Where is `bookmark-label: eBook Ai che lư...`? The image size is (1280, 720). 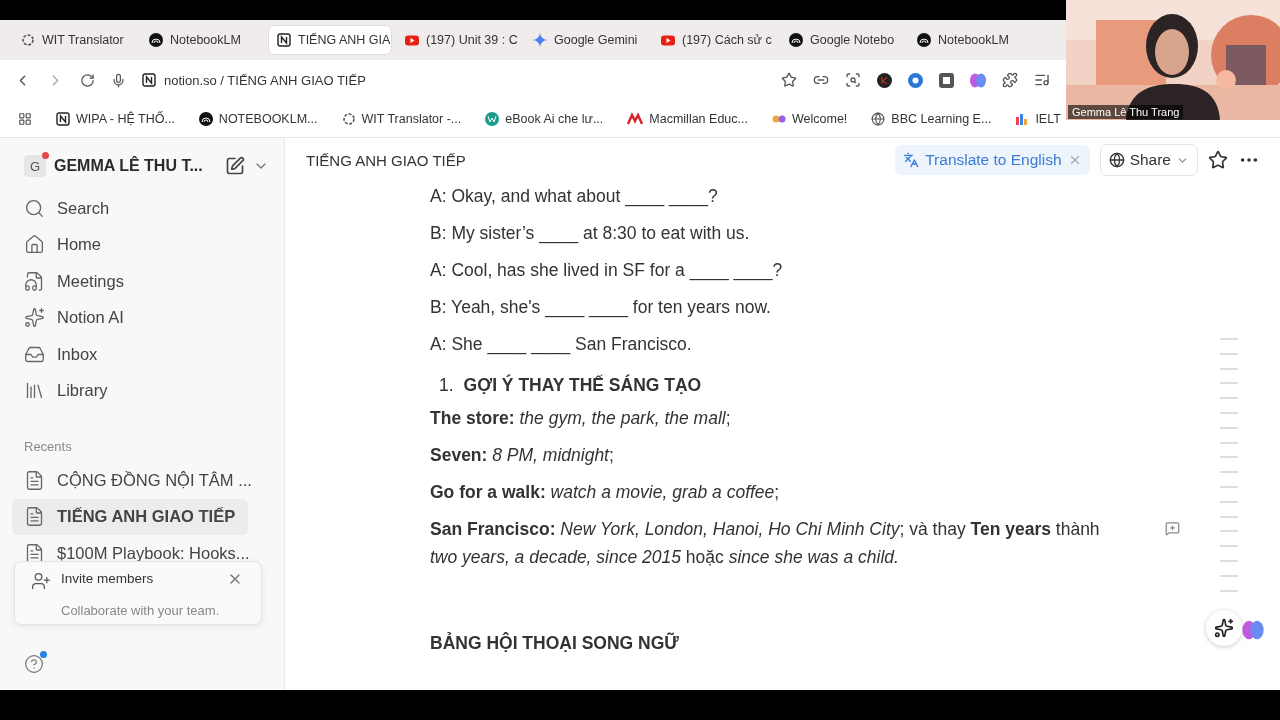
bookmark-label: eBook Ai che lư... is located at coordinates (554, 118).